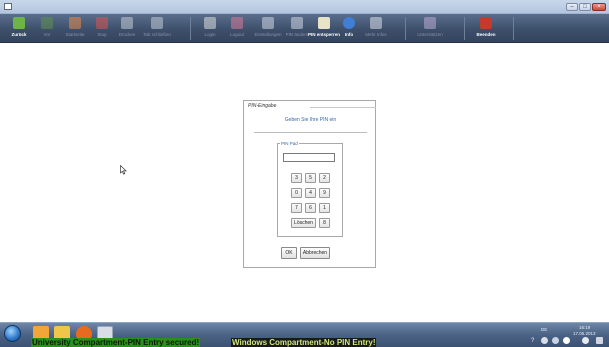 This screenshot has height=347, width=609. What do you see at coordinates (310, 132) in the screenshot?
I see `dialog-divider` at bounding box center [310, 132].